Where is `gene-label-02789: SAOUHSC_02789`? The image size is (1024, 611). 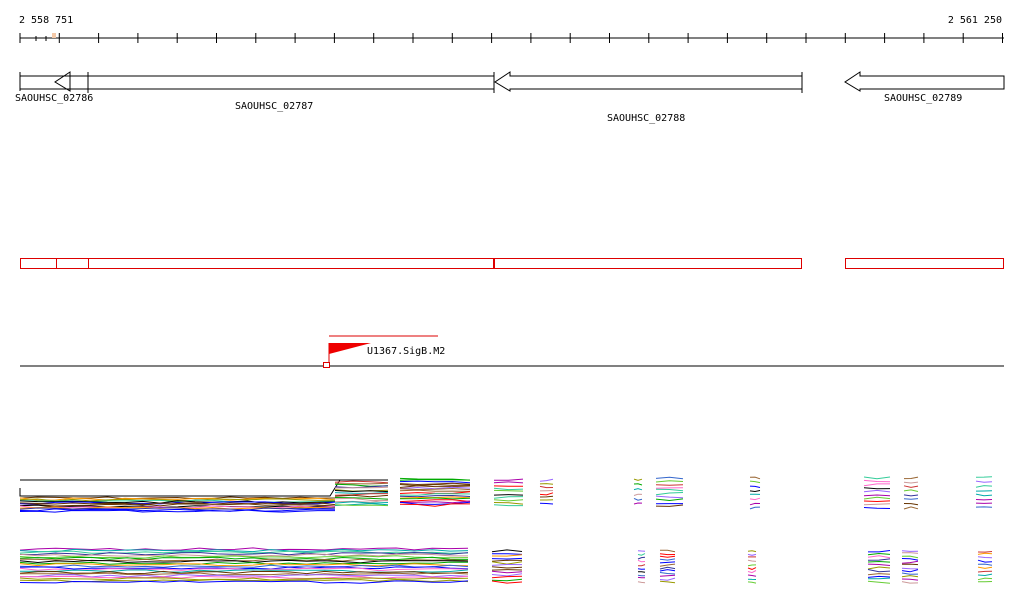 gene-label-02789: SAOUHSC_02789 is located at coordinates (923, 98).